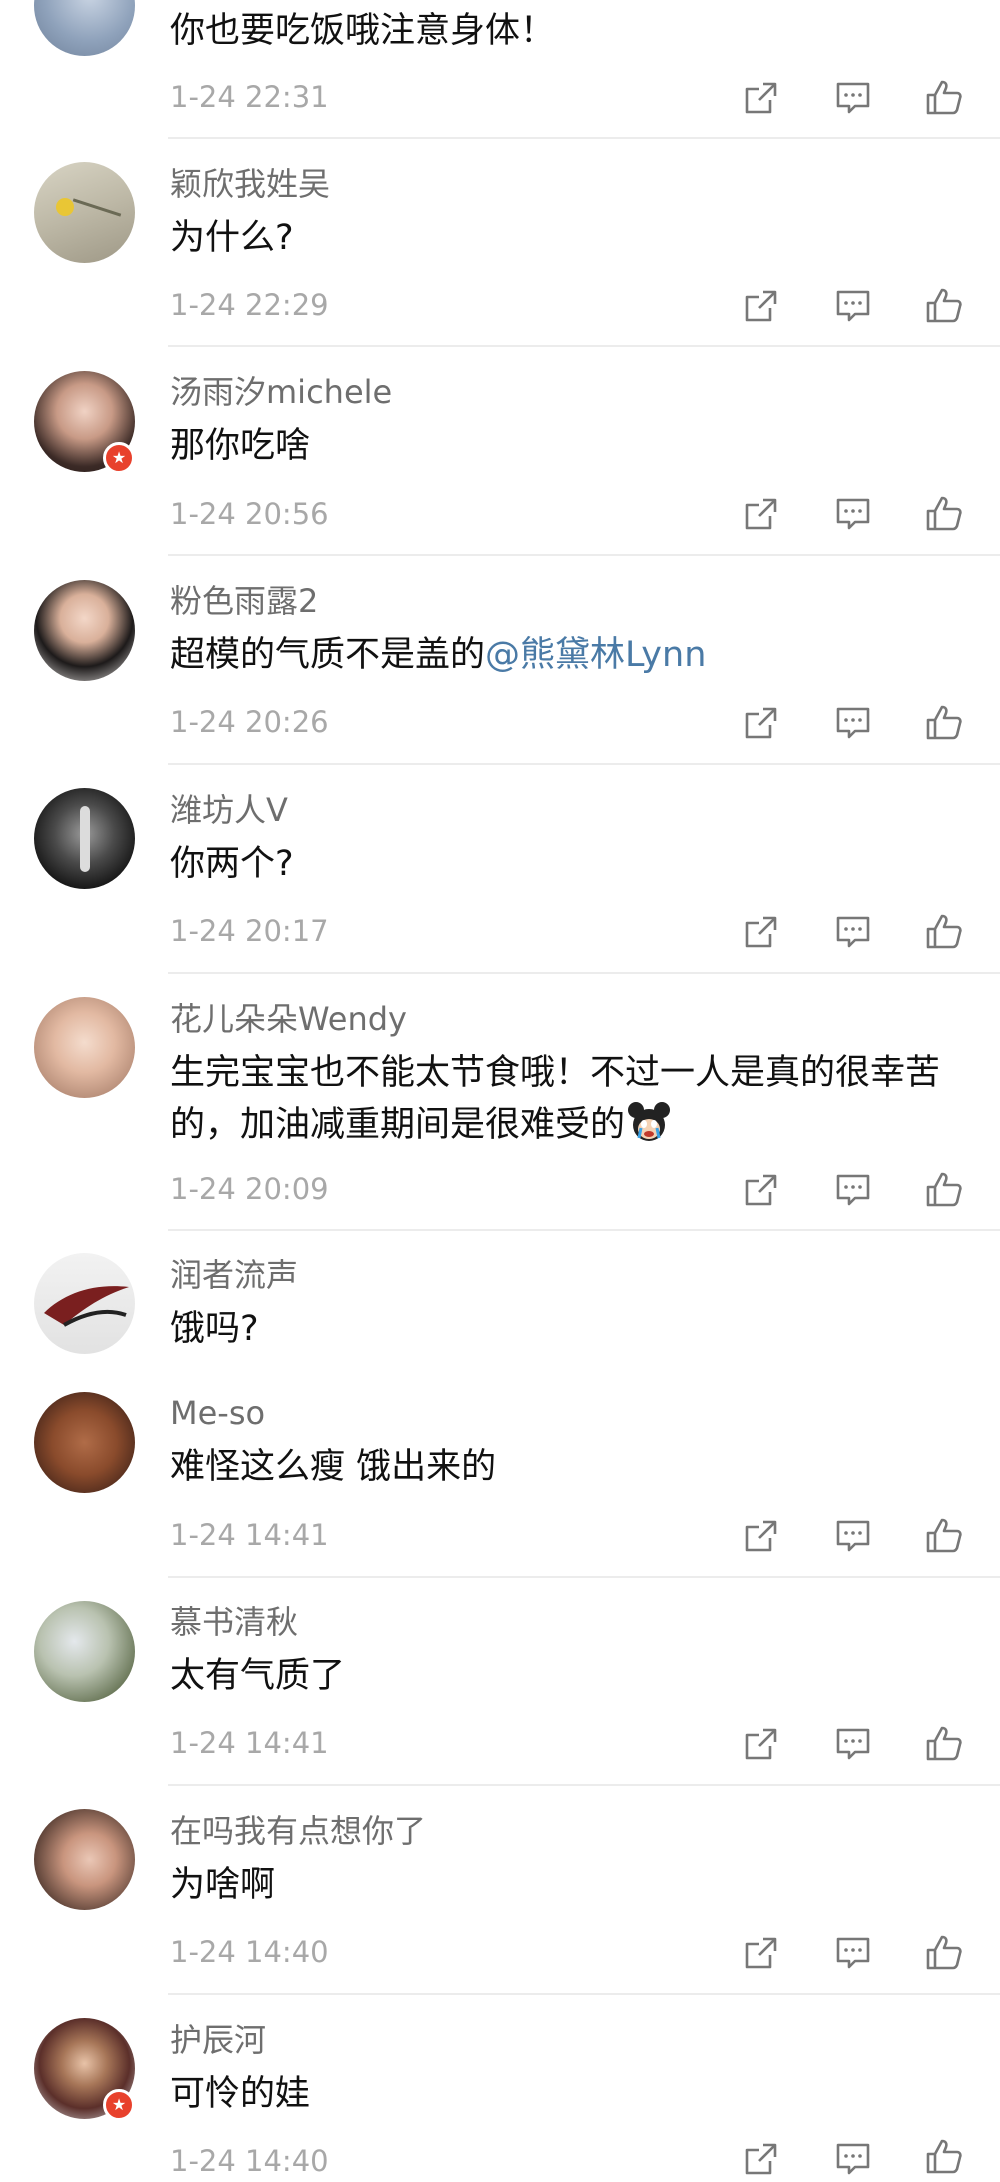 This screenshot has width=1000, height=2182. Describe the element at coordinates (234, 1275) in the screenshot. I see `comment-username: 润者流声` at that location.